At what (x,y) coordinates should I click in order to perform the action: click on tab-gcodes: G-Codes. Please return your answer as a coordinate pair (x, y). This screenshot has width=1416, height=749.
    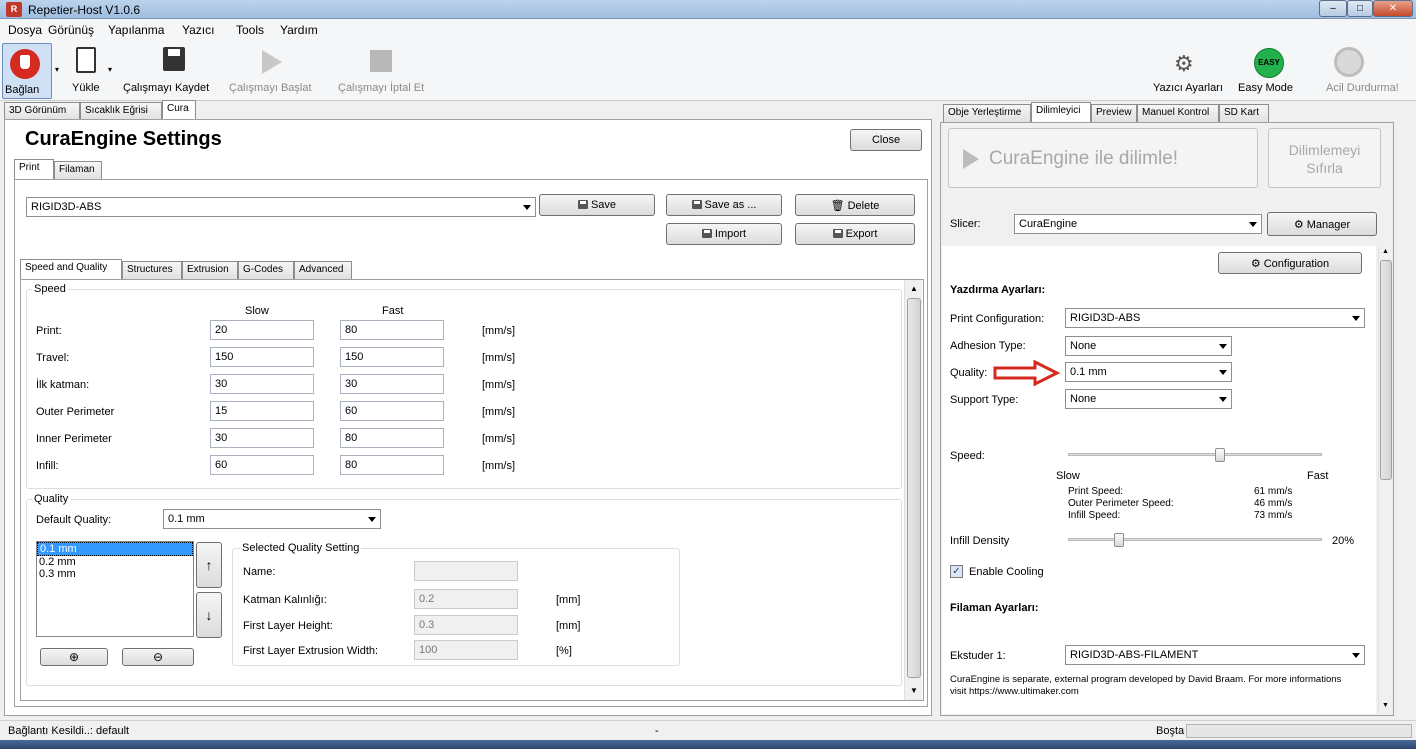
    Looking at the image, I should click on (266, 270).